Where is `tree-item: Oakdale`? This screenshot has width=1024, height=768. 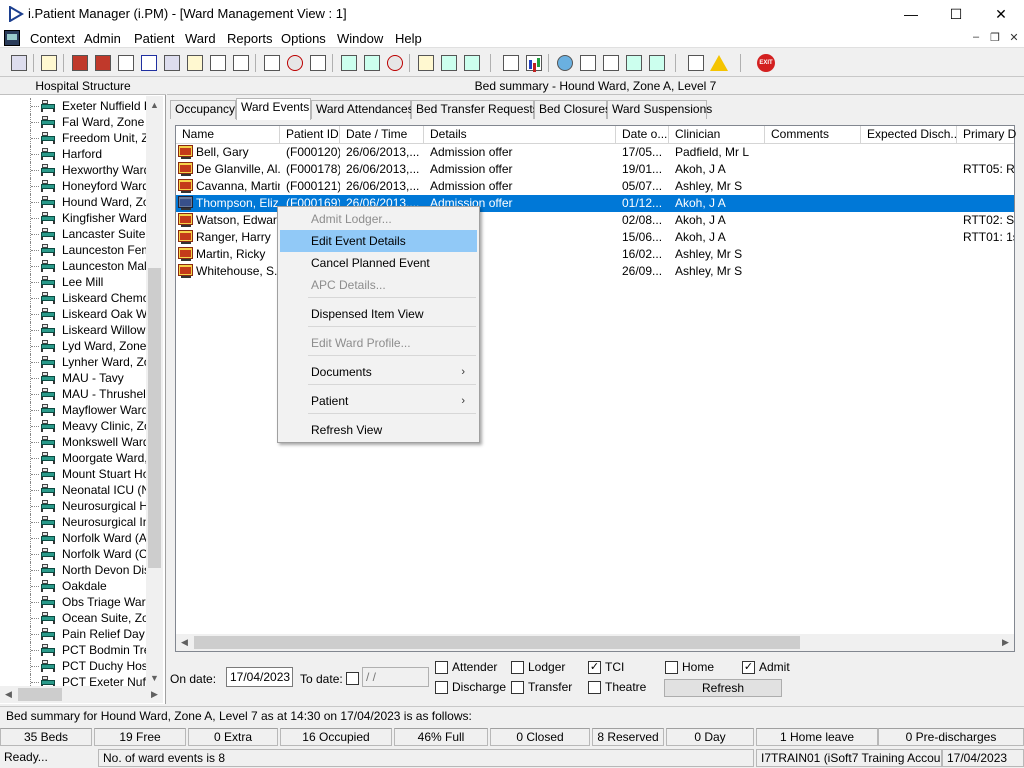 tree-item: Oakdale is located at coordinates (73, 586).